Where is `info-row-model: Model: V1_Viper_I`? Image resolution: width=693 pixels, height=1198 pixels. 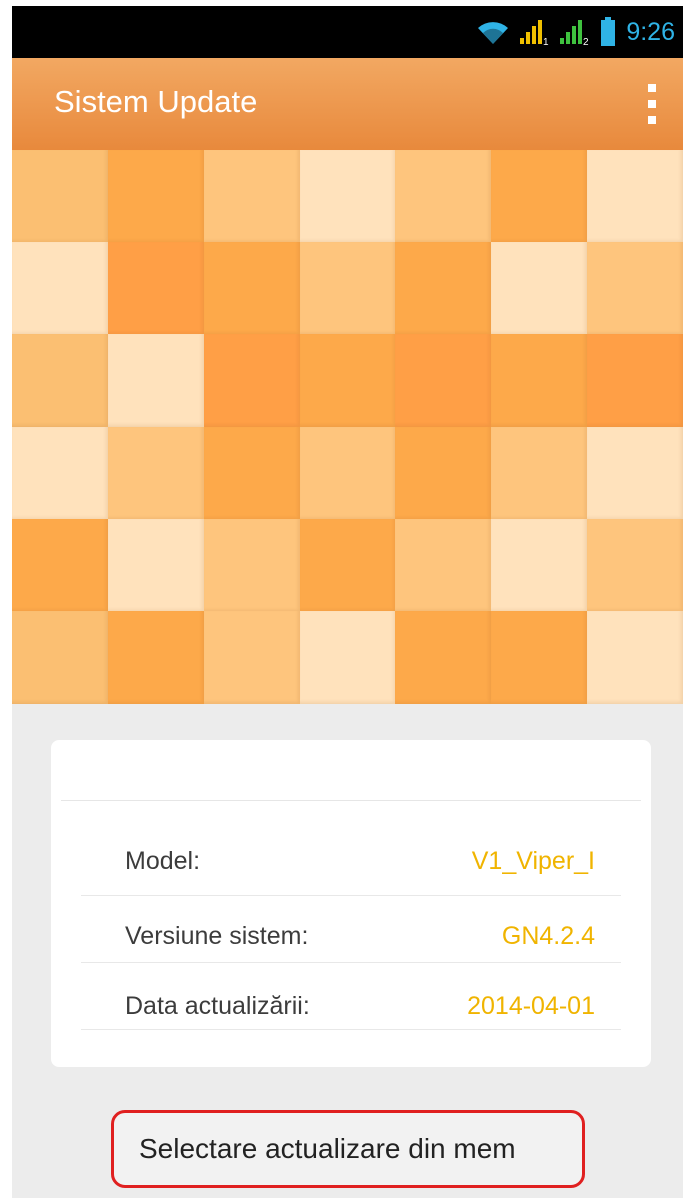
info-row-model: Model: V1_Viper_I is located at coordinates (360, 865).